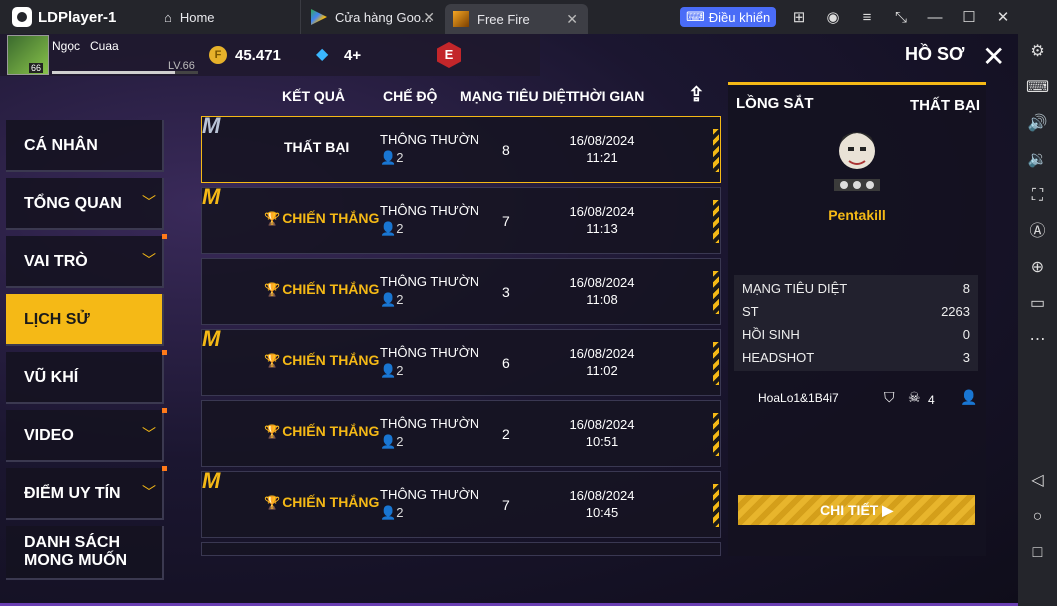 The width and height of the screenshot is (1057, 606). I want to click on elite-badge: E, so click(449, 55).